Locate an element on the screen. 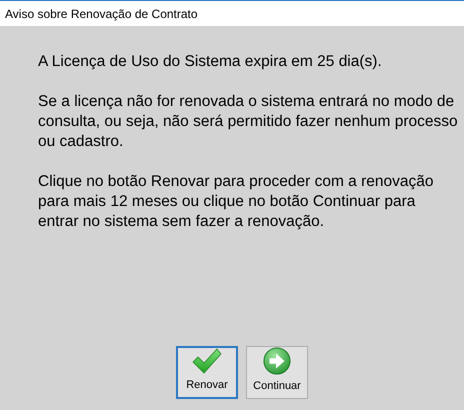 The height and width of the screenshot is (410, 464). checkmark-icon is located at coordinates (207, 361).